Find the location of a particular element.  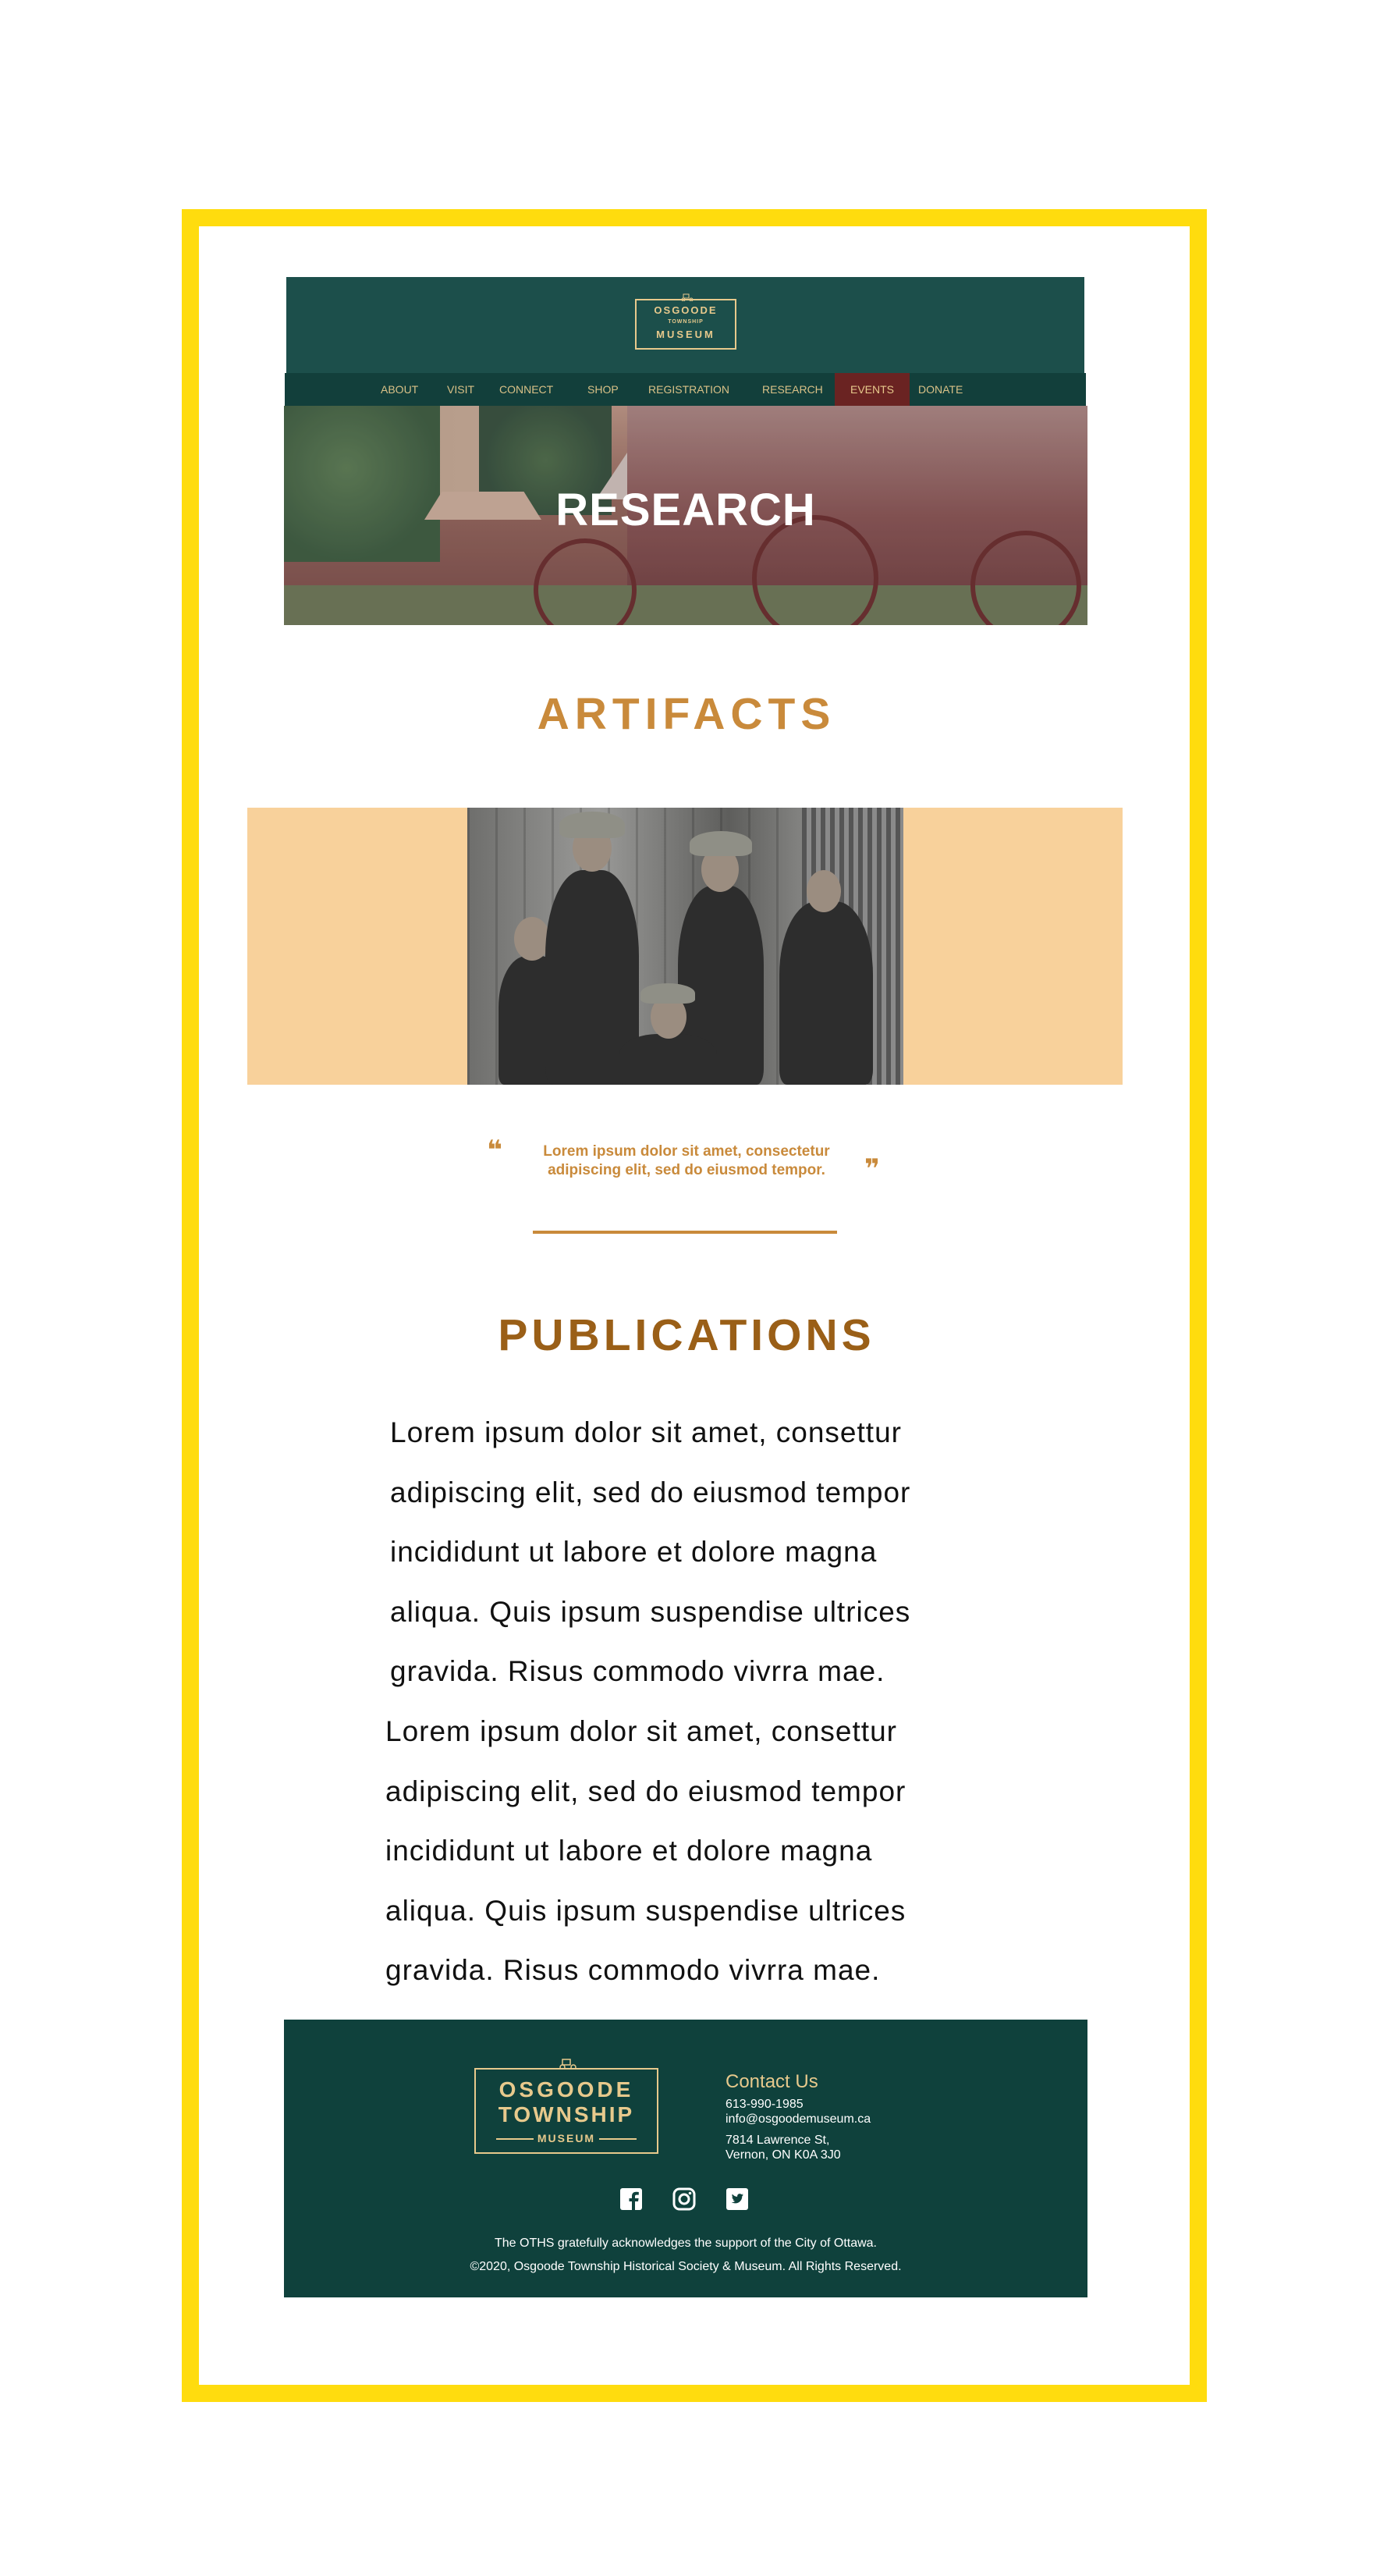

contact-address-line-2: Vernon, ON K0A 3J0 is located at coordinates (784, 2155).